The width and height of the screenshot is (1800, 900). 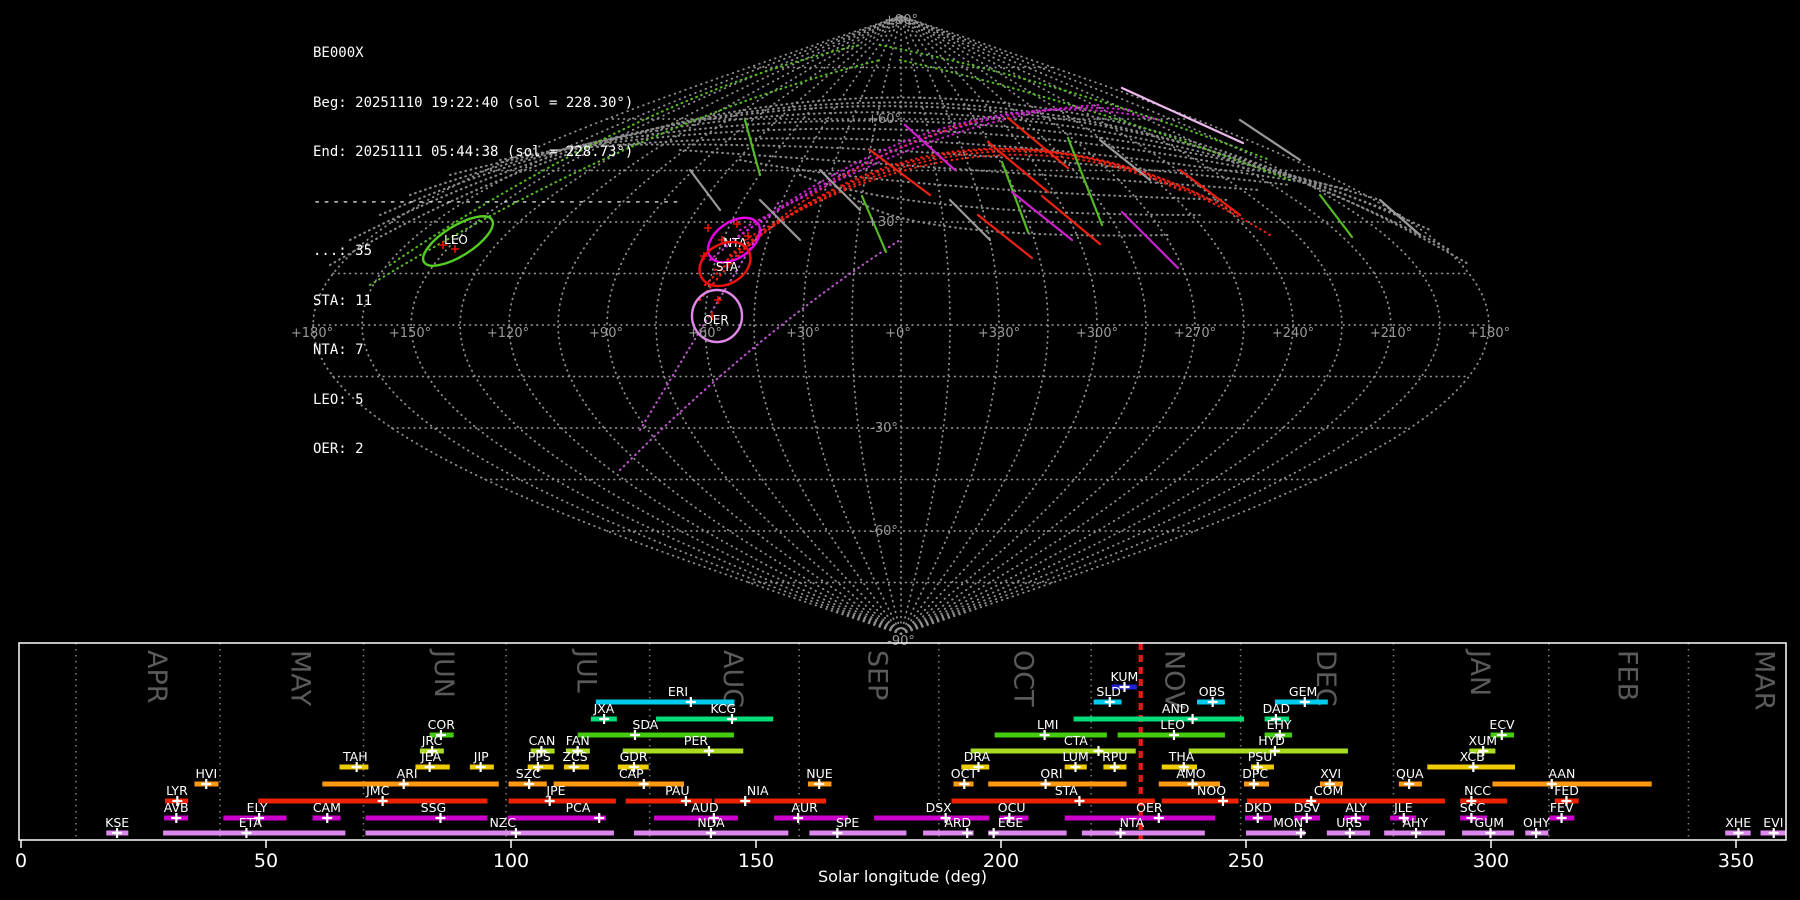 What do you see at coordinates (1124, 676) in the screenshot?
I see `shower-code-label: KUM` at bounding box center [1124, 676].